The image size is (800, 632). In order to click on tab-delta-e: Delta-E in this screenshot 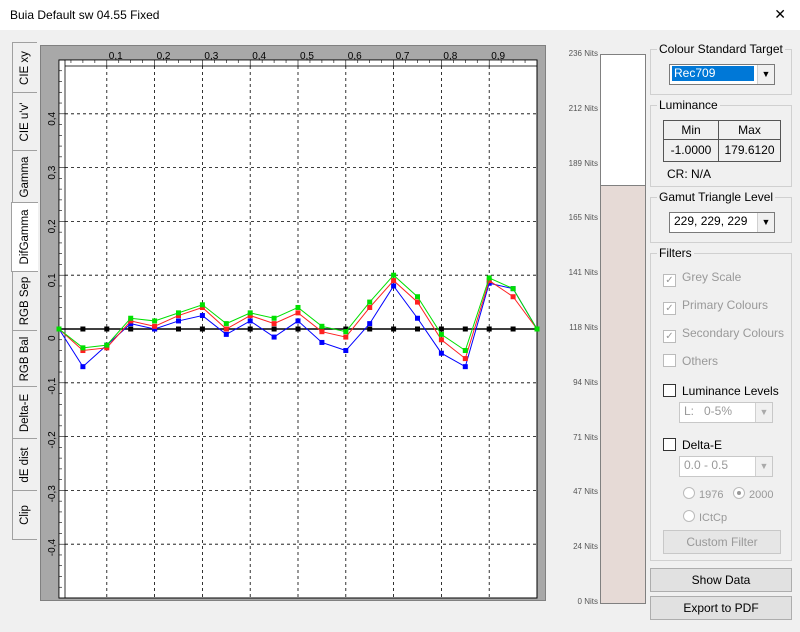, I will do `click(24, 413)`.